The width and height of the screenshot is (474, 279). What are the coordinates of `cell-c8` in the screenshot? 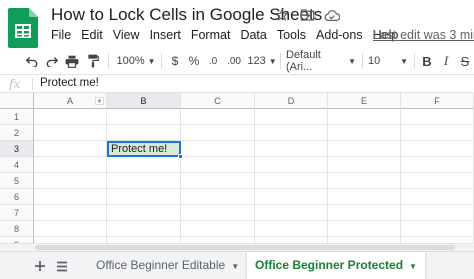 It's located at (218, 229).